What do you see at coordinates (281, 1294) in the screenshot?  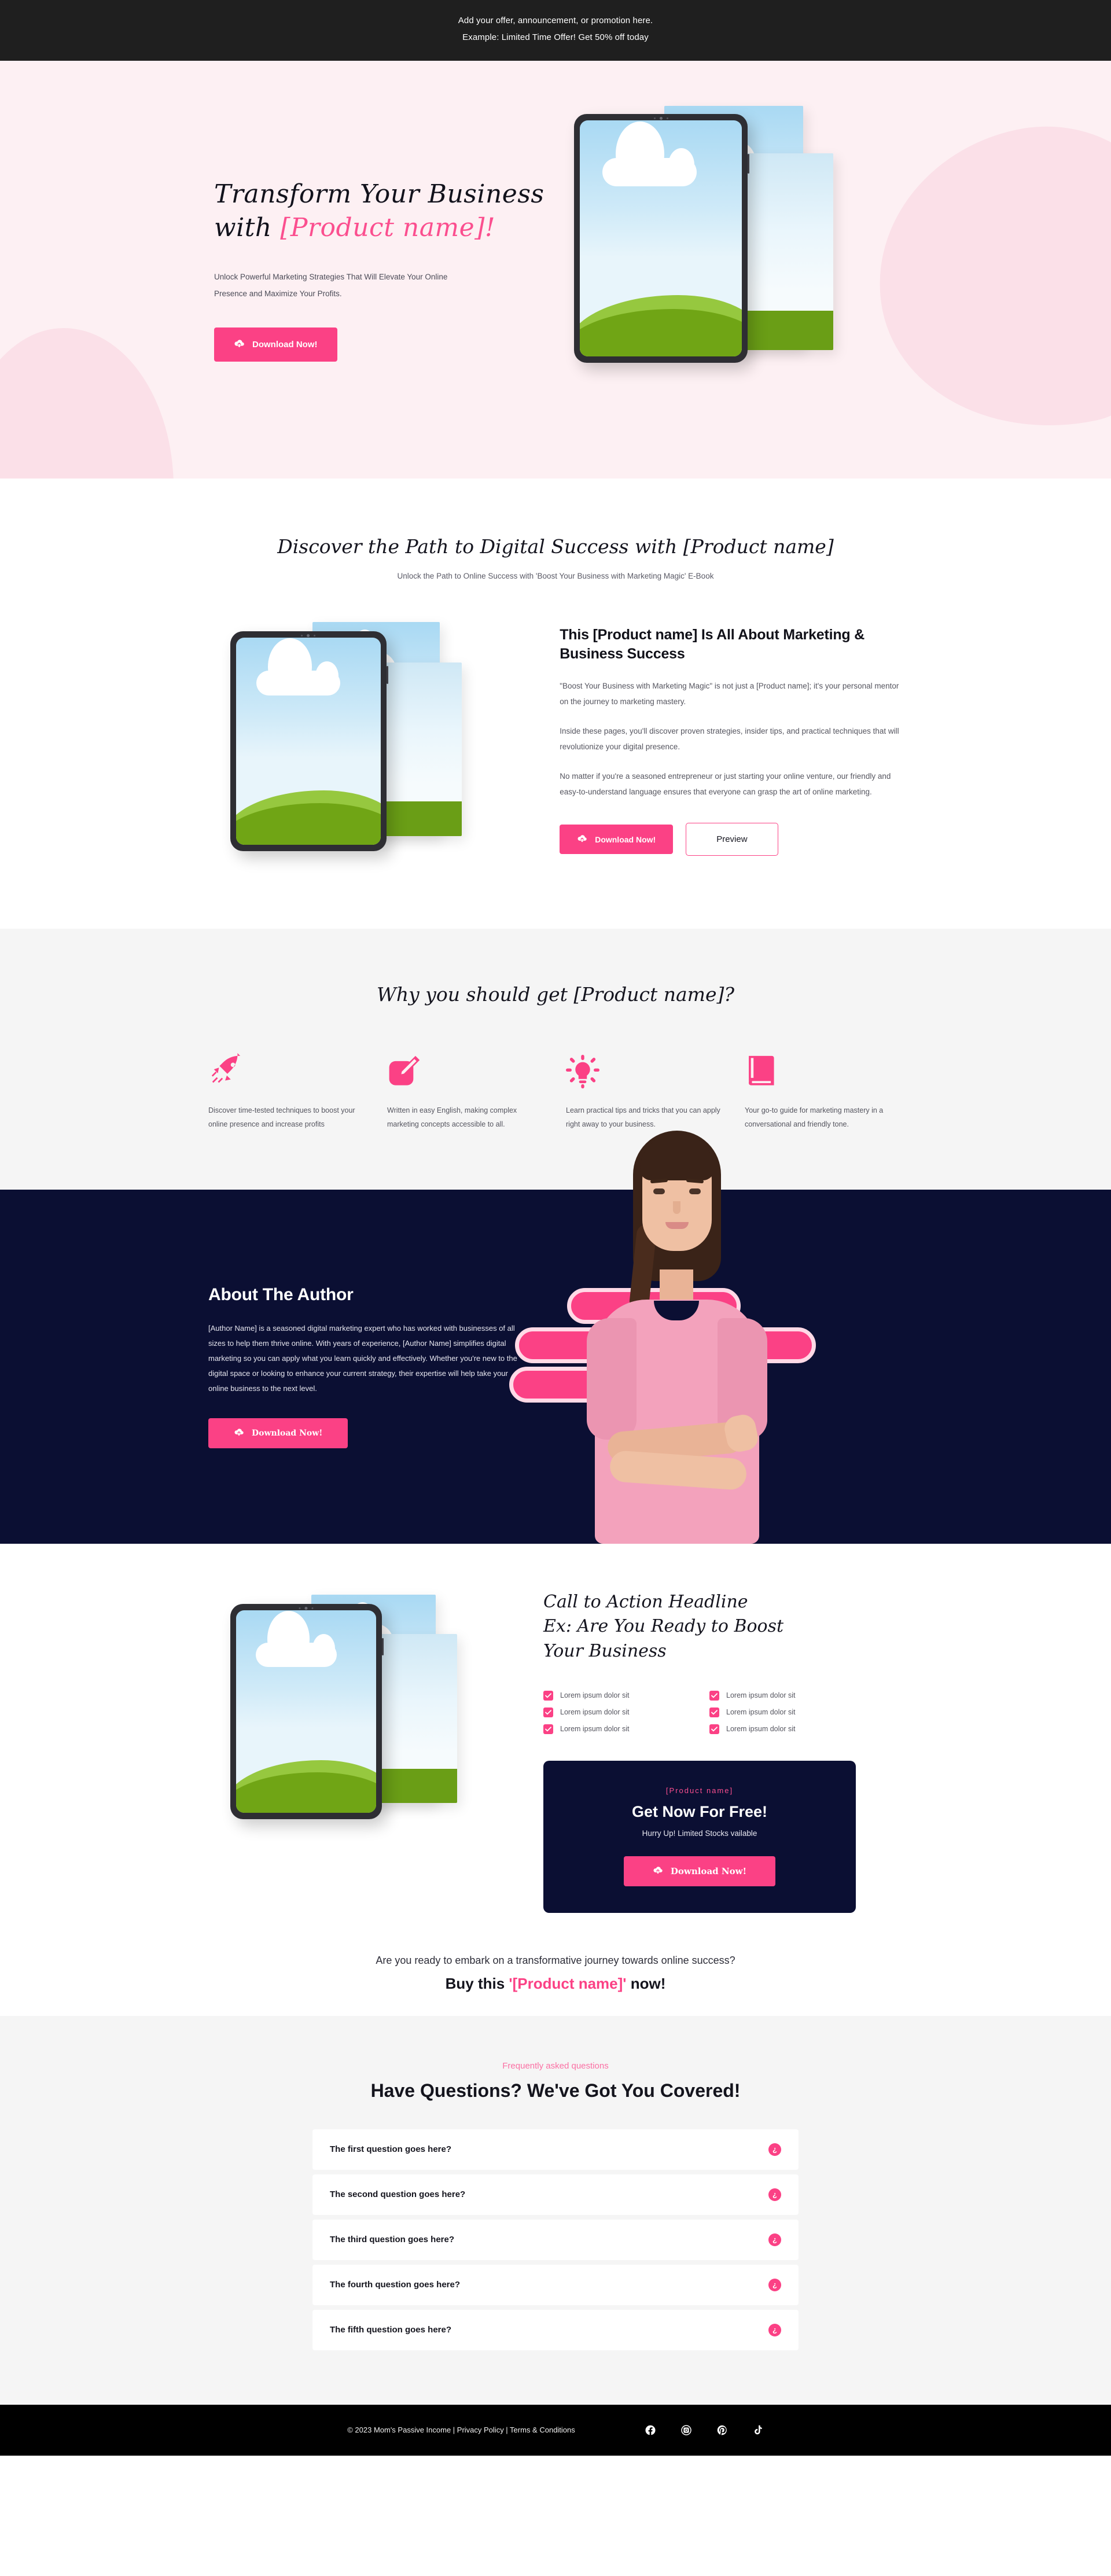 I see `author-title: About The Author` at bounding box center [281, 1294].